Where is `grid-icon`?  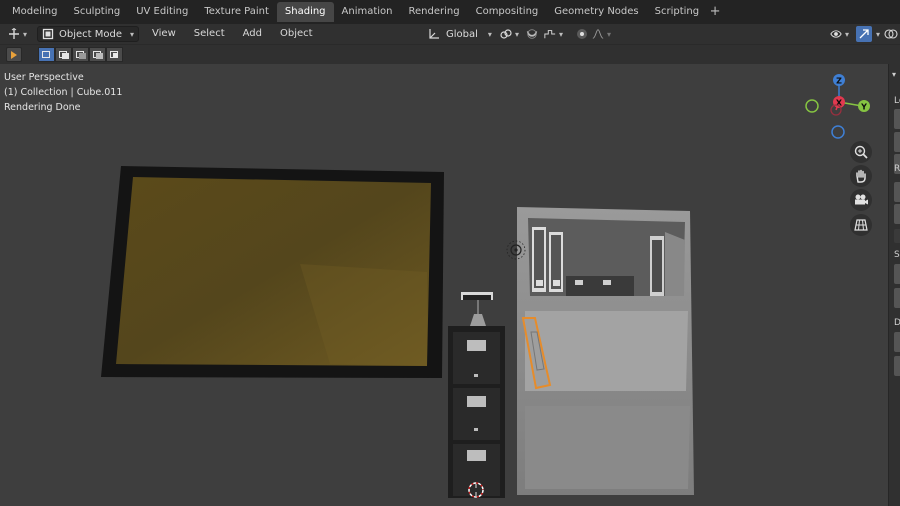 grid-icon is located at coordinates (861, 225).